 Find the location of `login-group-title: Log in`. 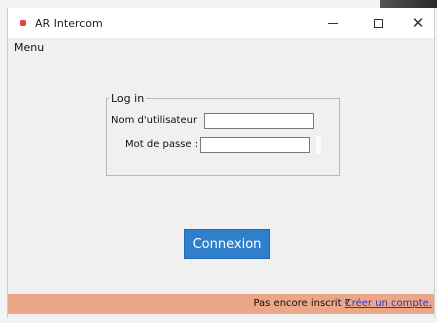

login-group-title: Log in is located at coordinates (128, 98).